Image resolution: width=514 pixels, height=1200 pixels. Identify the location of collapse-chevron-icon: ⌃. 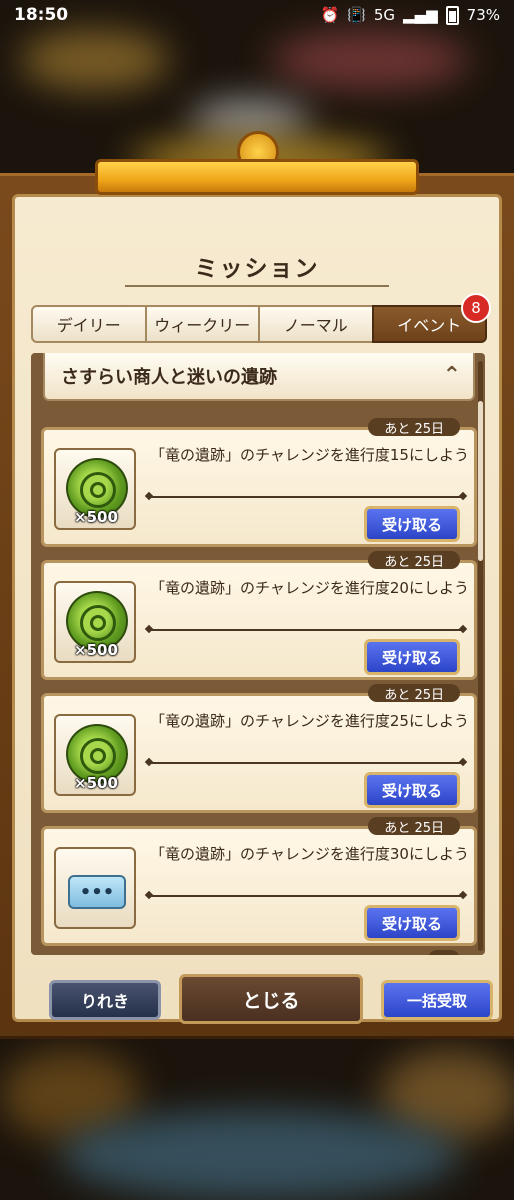
(452, 375).